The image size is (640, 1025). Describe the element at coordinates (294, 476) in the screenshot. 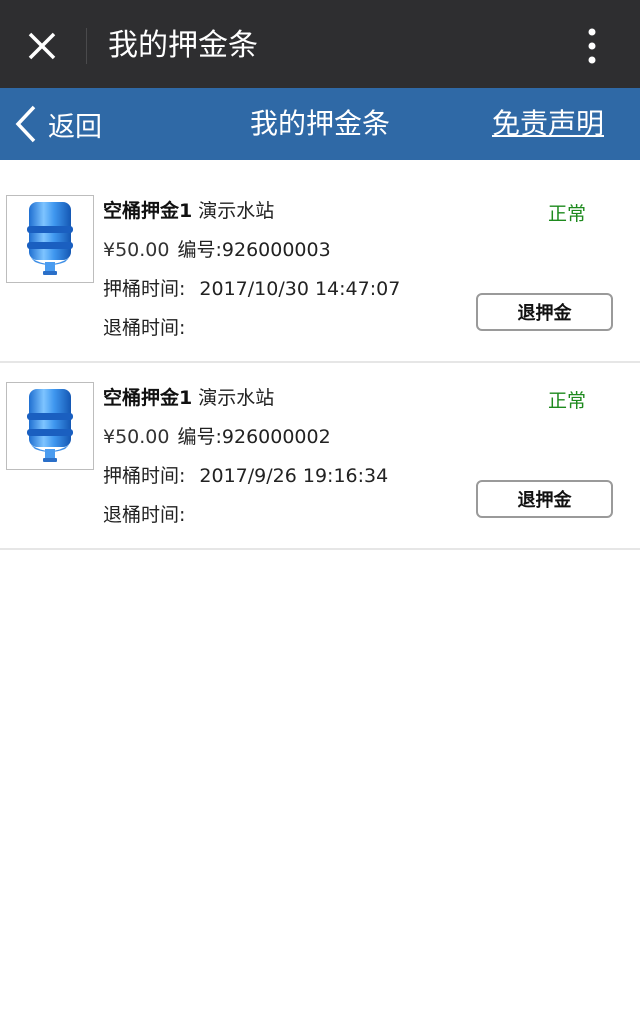

I see `deposit-time: 2017/9/26 19:16:34` at that location.